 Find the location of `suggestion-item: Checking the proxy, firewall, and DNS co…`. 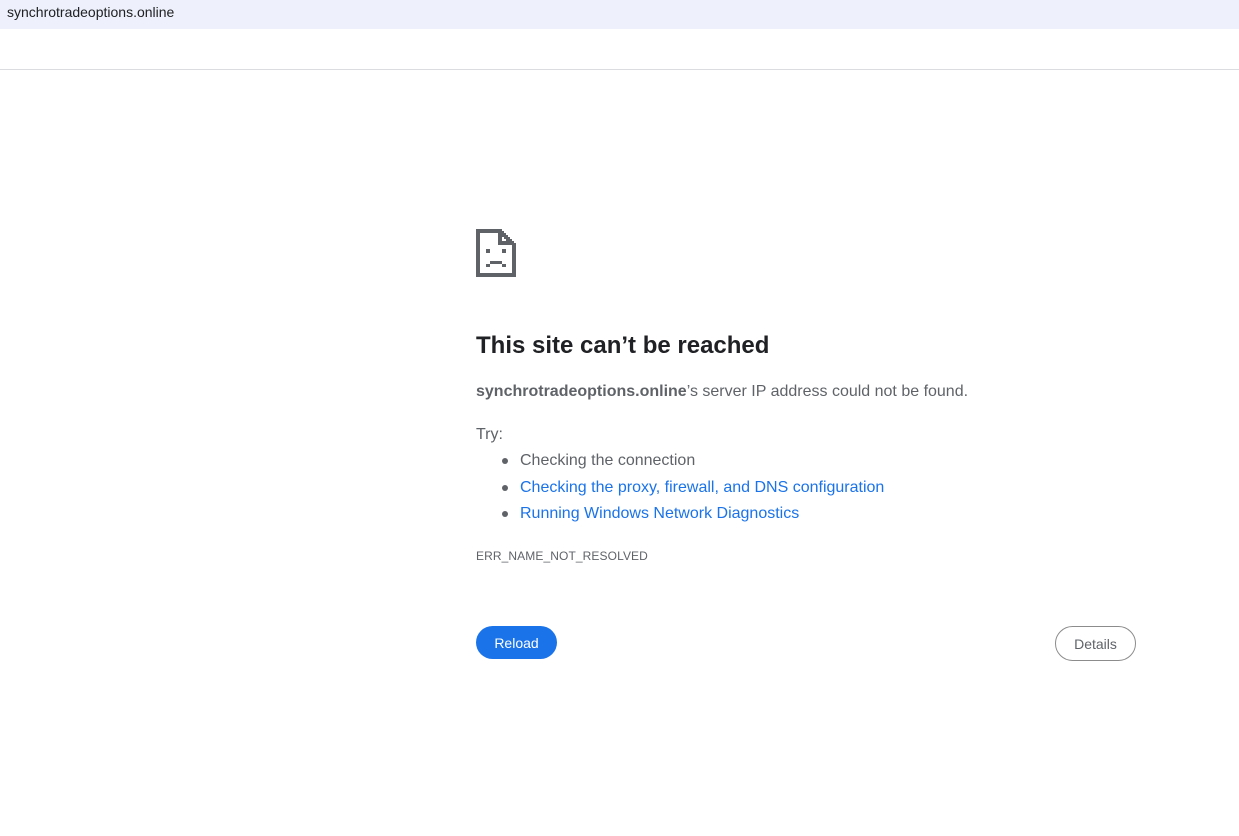

suggestion-item: Checking the proxy, firewall, and DNS co… is located at coordinates (680, 490).